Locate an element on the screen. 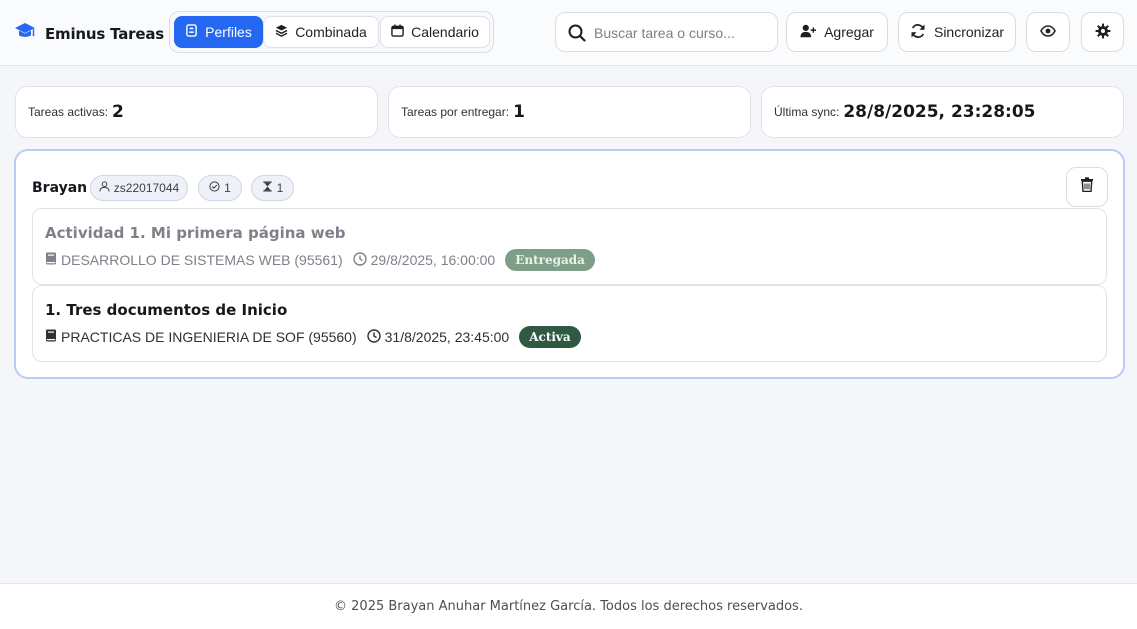 This screenshot has width=1137, height=629. search-box is located at coordinates (666, 32).